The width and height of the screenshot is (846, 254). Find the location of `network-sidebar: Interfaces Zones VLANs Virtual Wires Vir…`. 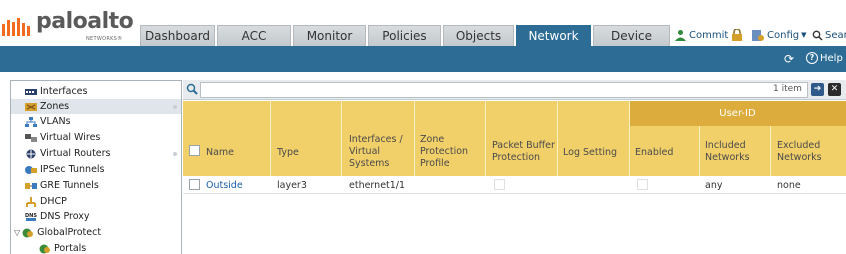

network-sidebar: Interfaces Zones VLANs Virtual Wires Vir… is located at coordinates (96, 167).